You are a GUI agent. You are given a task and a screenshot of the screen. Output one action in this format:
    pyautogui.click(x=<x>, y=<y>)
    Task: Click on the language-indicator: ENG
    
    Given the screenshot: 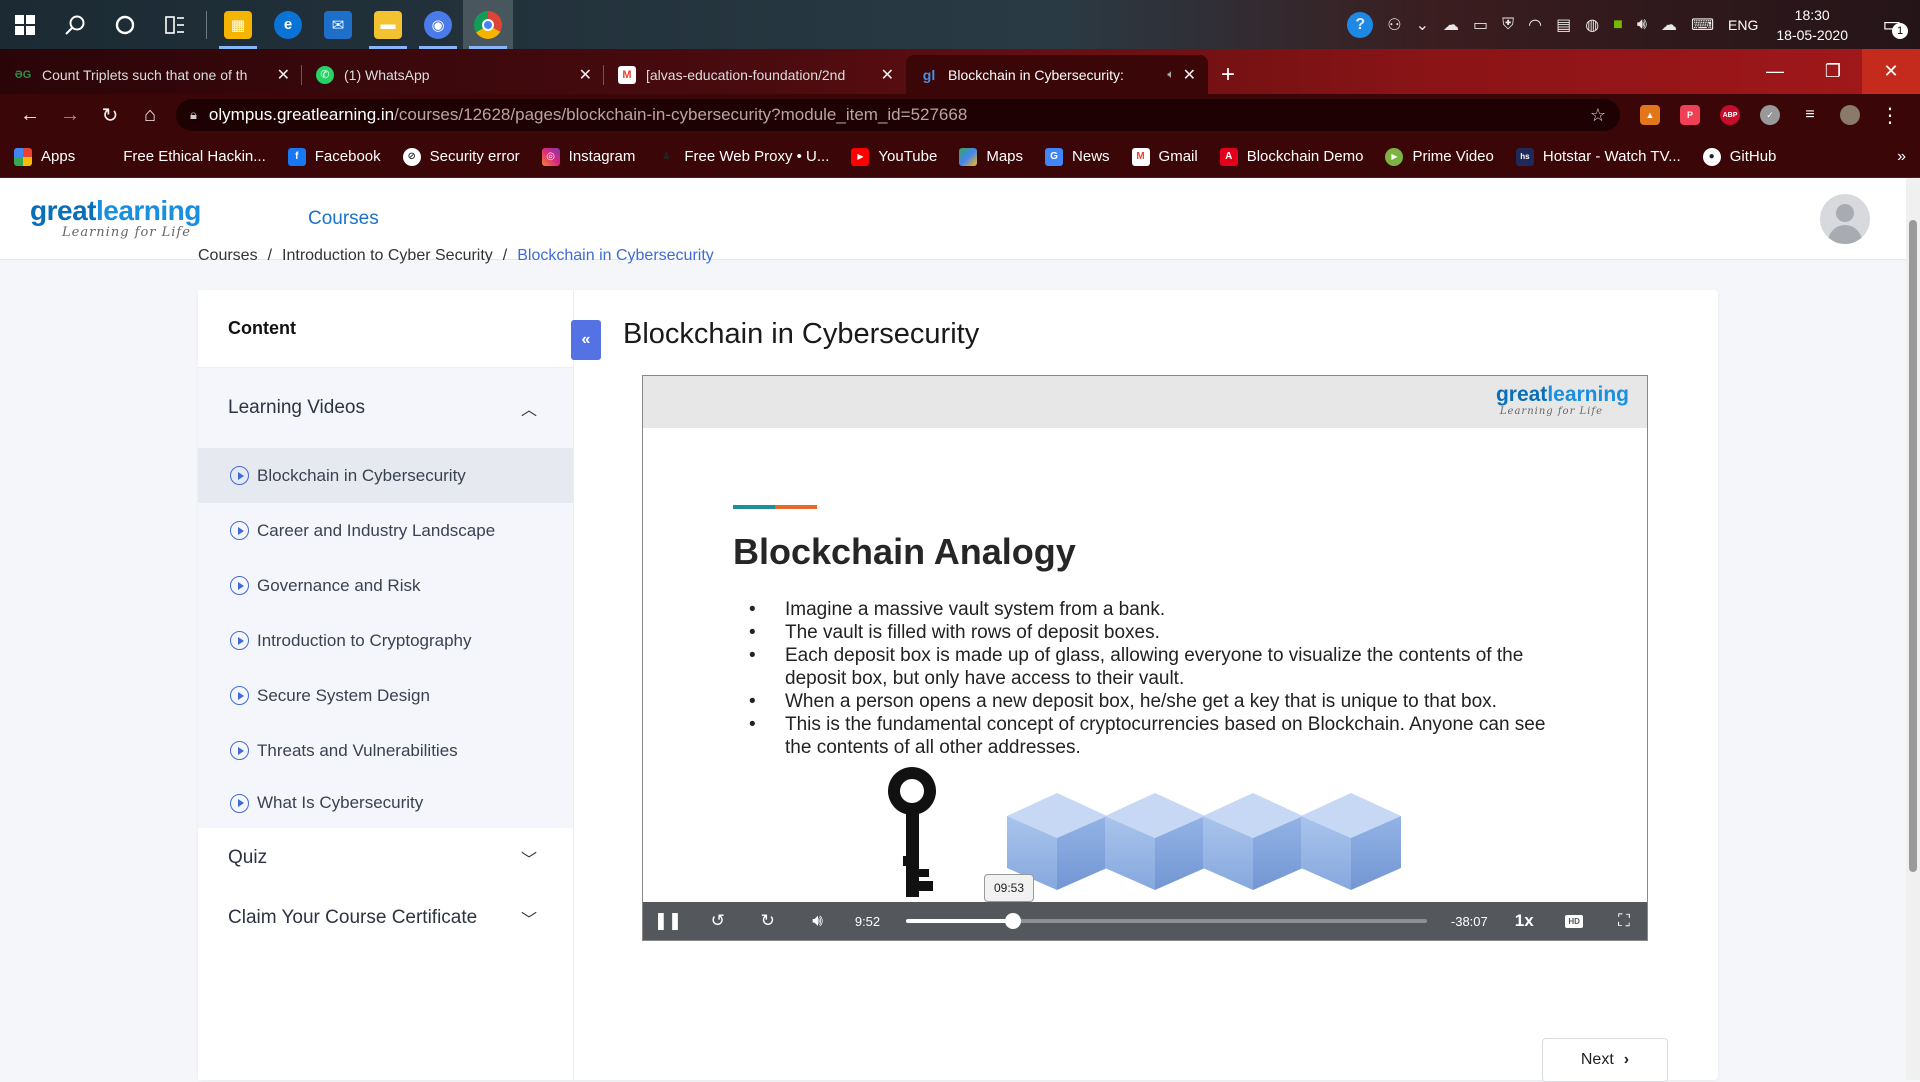 What is the action you would take?
    pyautogui.click(x=1743, y=25)
    